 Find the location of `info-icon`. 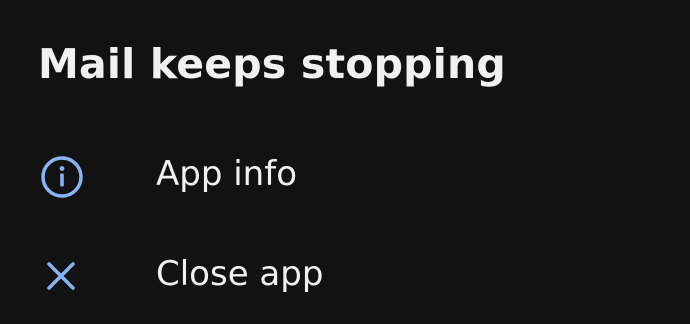

info-icon is located at coordinates (62, 177).